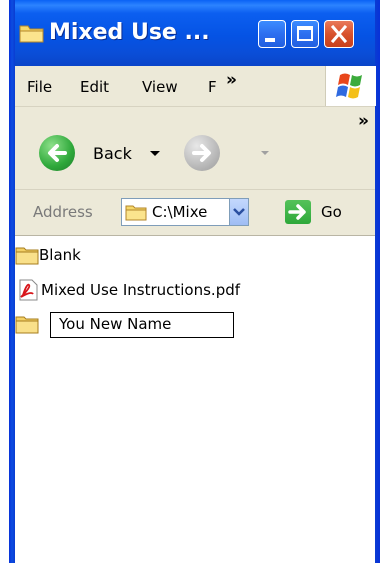 Image resolution: width=380 pixels, height=563 pixels. I want to click on forward-dropdown-icon, so click(265, 153).